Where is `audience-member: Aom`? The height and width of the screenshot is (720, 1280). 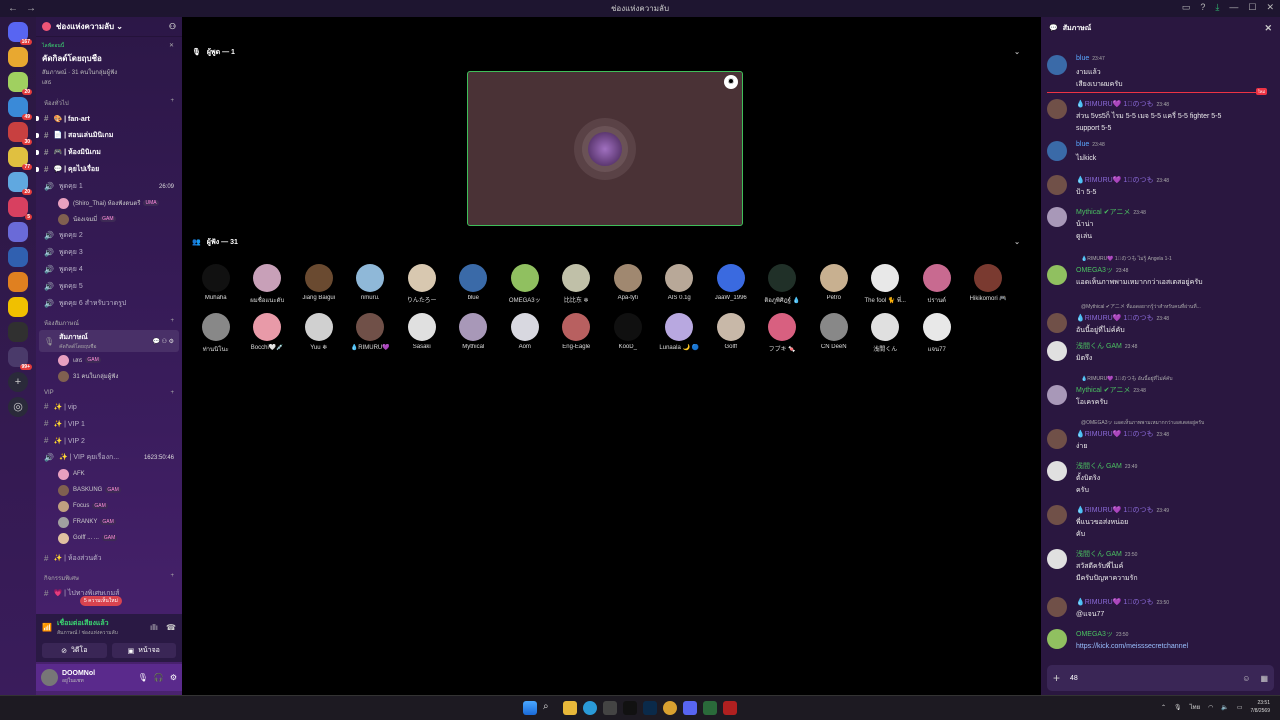
audience-member: Aom is located at coordinates (525, 333).